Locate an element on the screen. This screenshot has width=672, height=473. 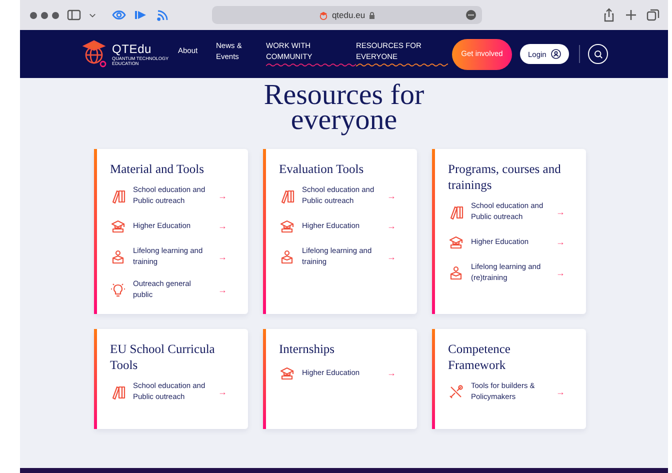
search-icon is located at coordinates (598, 54).